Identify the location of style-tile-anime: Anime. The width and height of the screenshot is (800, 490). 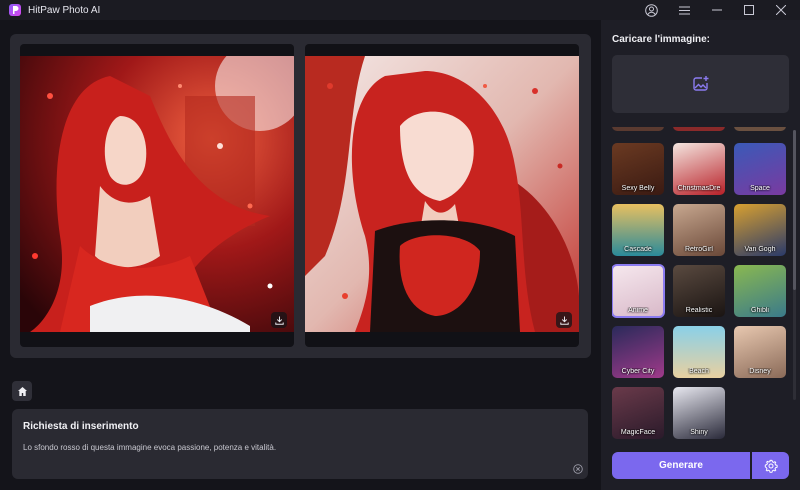
(638, 291).